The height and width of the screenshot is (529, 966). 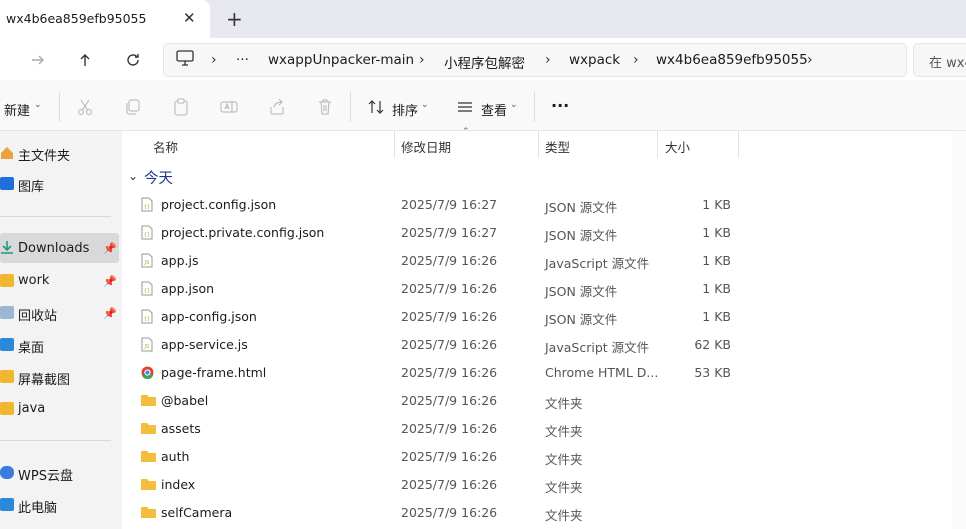 I want to click on column-header-modified: 修改日期, so click(x=426, y=146).